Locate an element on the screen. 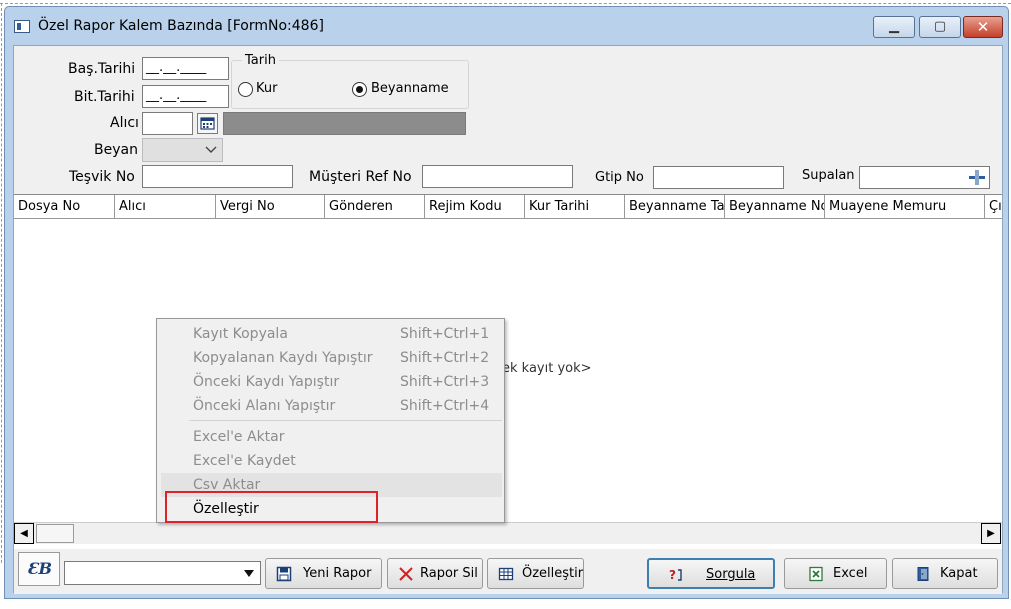  close-icon: ✕ is located at coordinates (983, 27).